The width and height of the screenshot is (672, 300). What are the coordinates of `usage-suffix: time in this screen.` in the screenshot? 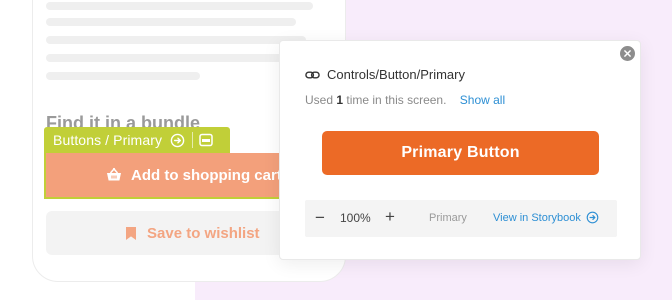 It's located at (396, 100).